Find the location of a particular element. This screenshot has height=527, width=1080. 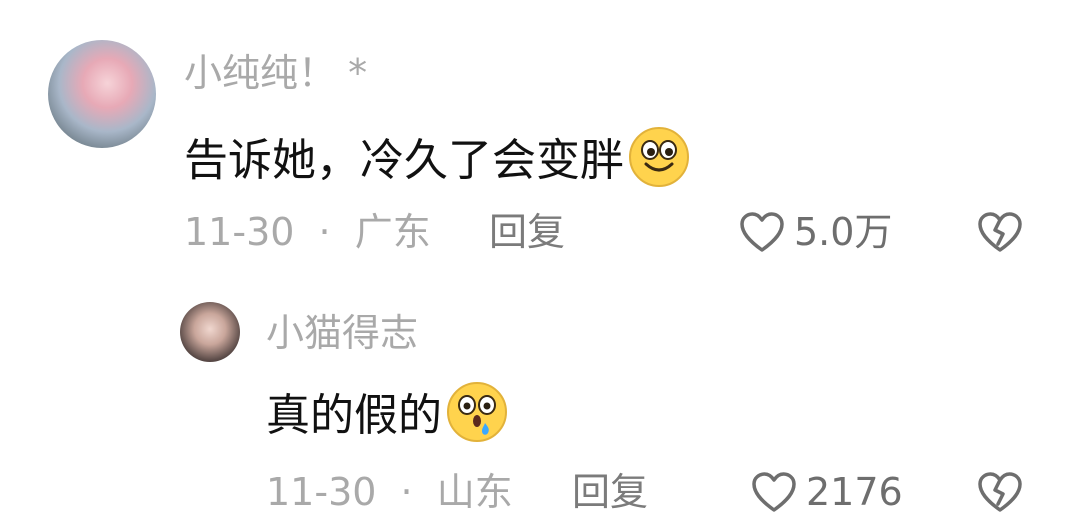

comment-location: 广东 is located at coordinates (392, 232).